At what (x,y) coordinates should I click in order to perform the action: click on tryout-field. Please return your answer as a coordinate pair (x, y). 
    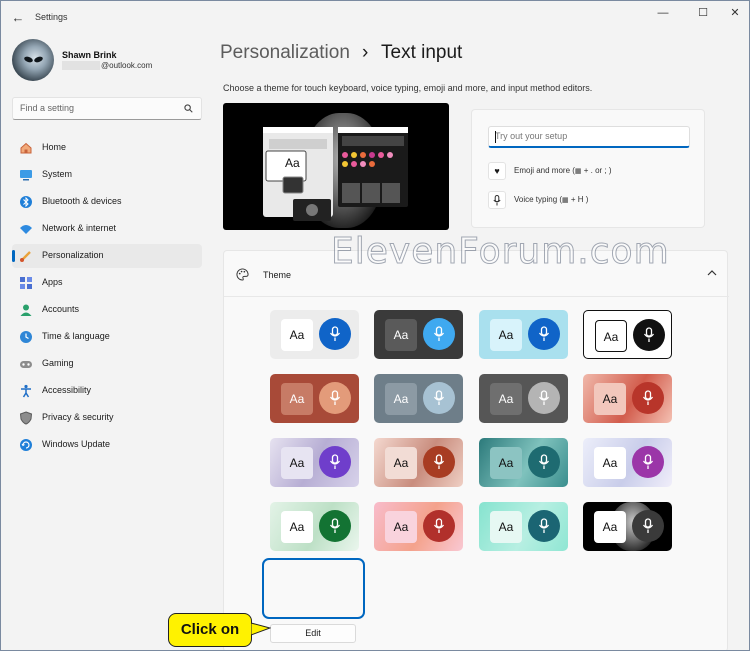
    Looking at the image, I should click on (589, 137).